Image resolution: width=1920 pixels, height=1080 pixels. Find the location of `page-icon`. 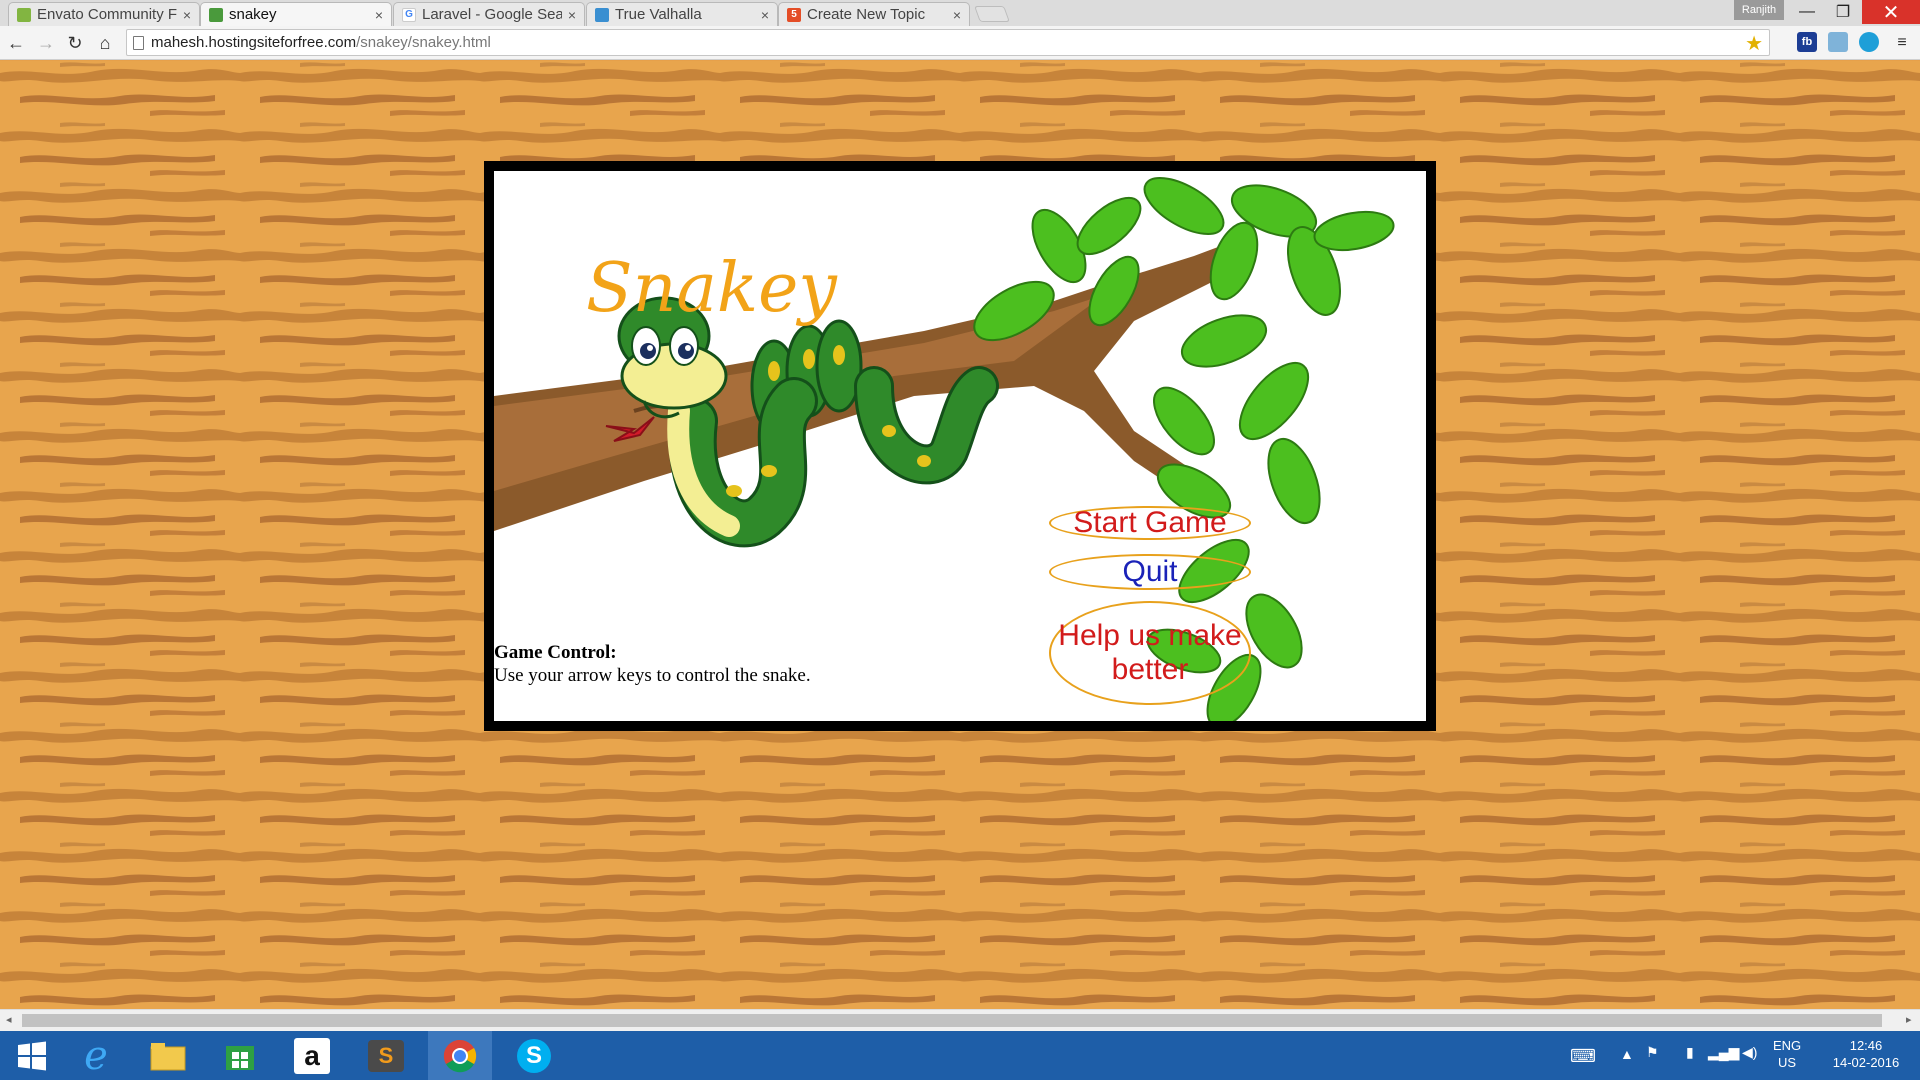

page-icon is located at coordinates (138, 43).